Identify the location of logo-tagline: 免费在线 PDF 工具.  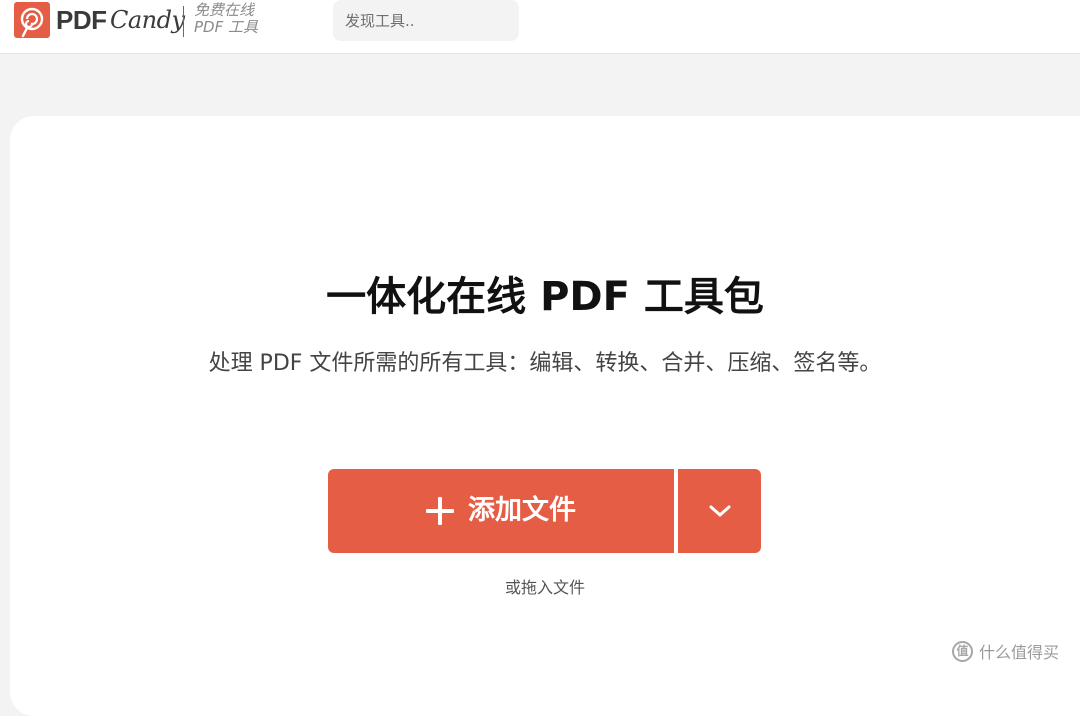
(234, 19).